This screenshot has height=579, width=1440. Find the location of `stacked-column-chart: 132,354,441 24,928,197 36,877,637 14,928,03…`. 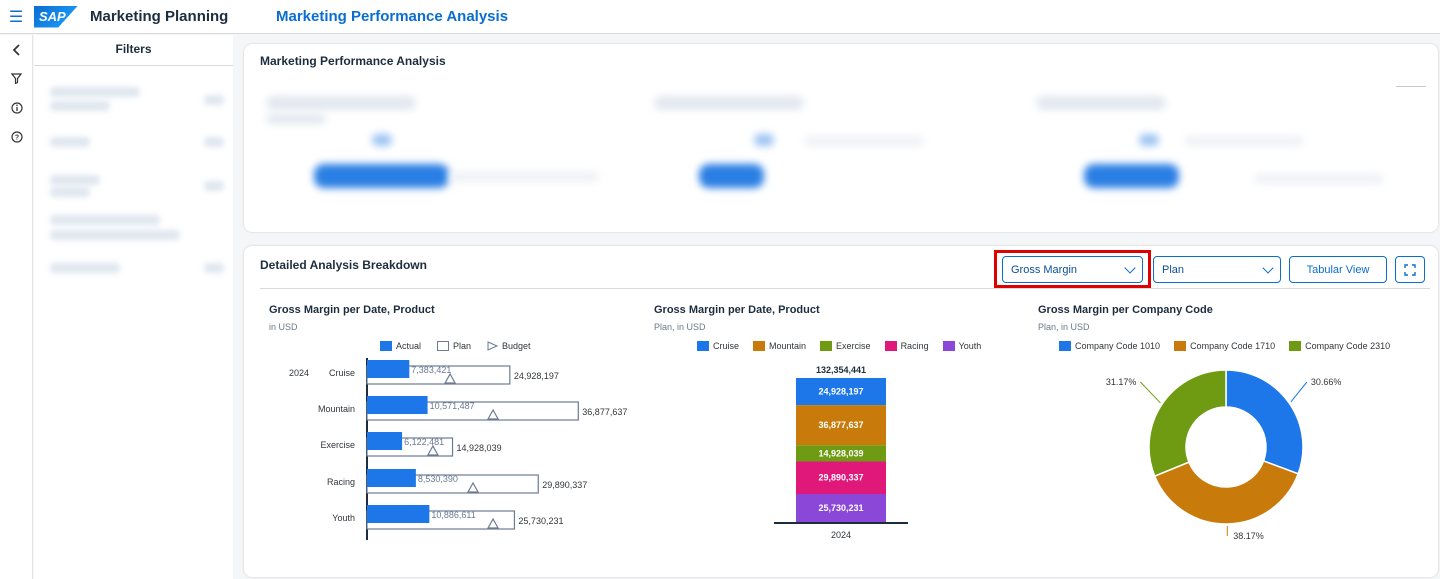

stacked-column-chart: 132,354,441 24,928,197 36,877,637 14,928,03… is located at coordinates (841, 452).